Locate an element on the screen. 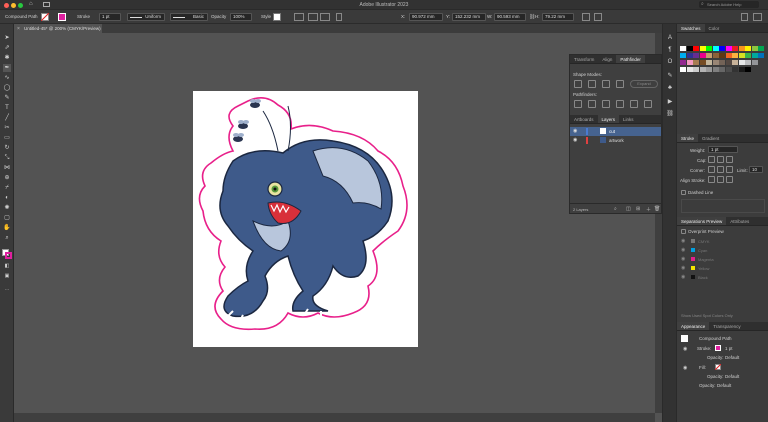 This screenshot has width=768, height=422. line-tool-icon: ╱ is located at coordinates (7, 118).